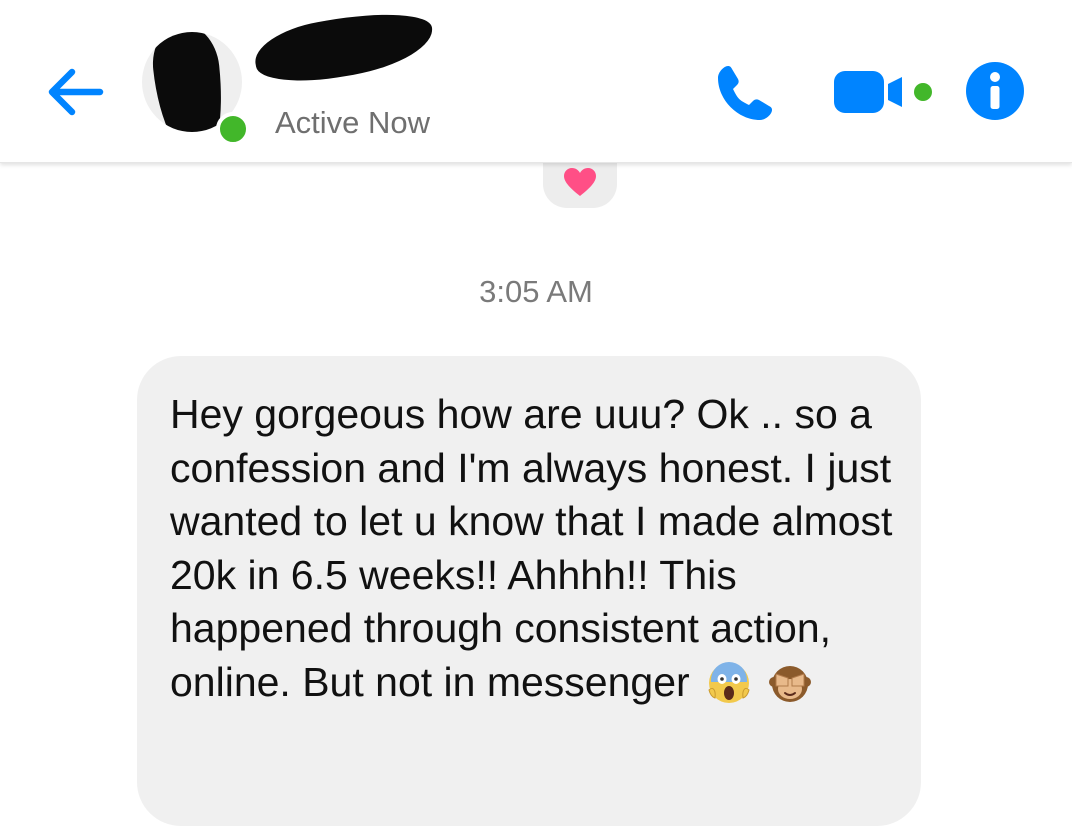  What do you see at coordinates (536, 291) in the screenshot?
I see `message-timestamp: 3:05 AM` at bounding box center [536, 291].